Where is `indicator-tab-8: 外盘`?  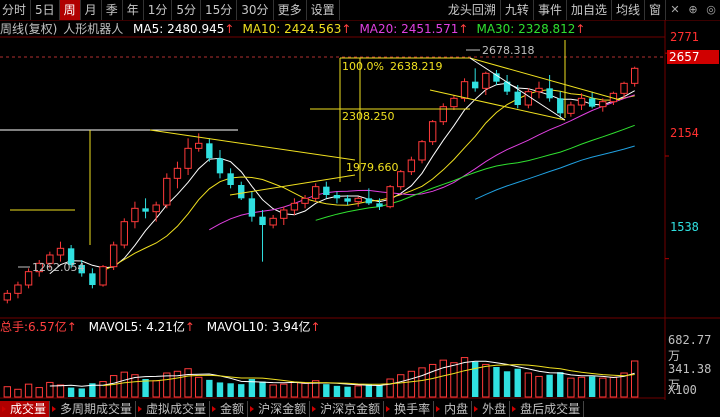
indicator-tab-8: 外盘 is located at coordinates (491, 409).